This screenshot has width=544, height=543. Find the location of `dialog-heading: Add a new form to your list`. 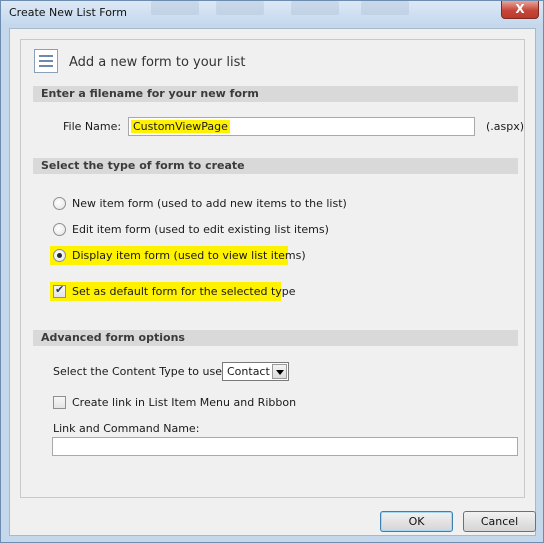

dialog-heading: Add a new form to your list is located at coordinates (157, 62).